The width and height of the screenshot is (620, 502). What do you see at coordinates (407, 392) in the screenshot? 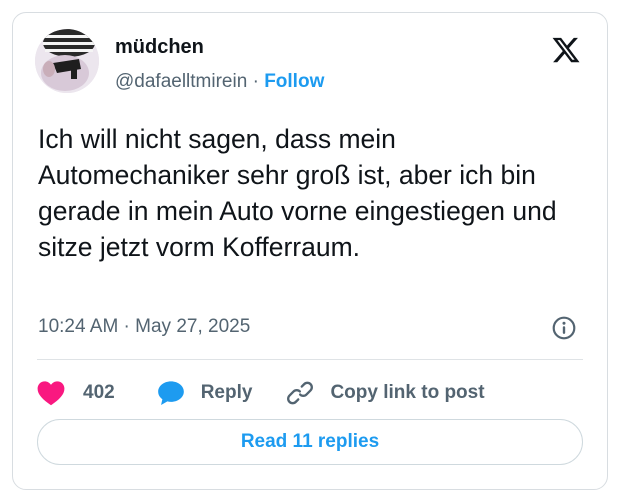
I see `copy-link-label: Copy link to post` at bounding box center [407, 392].